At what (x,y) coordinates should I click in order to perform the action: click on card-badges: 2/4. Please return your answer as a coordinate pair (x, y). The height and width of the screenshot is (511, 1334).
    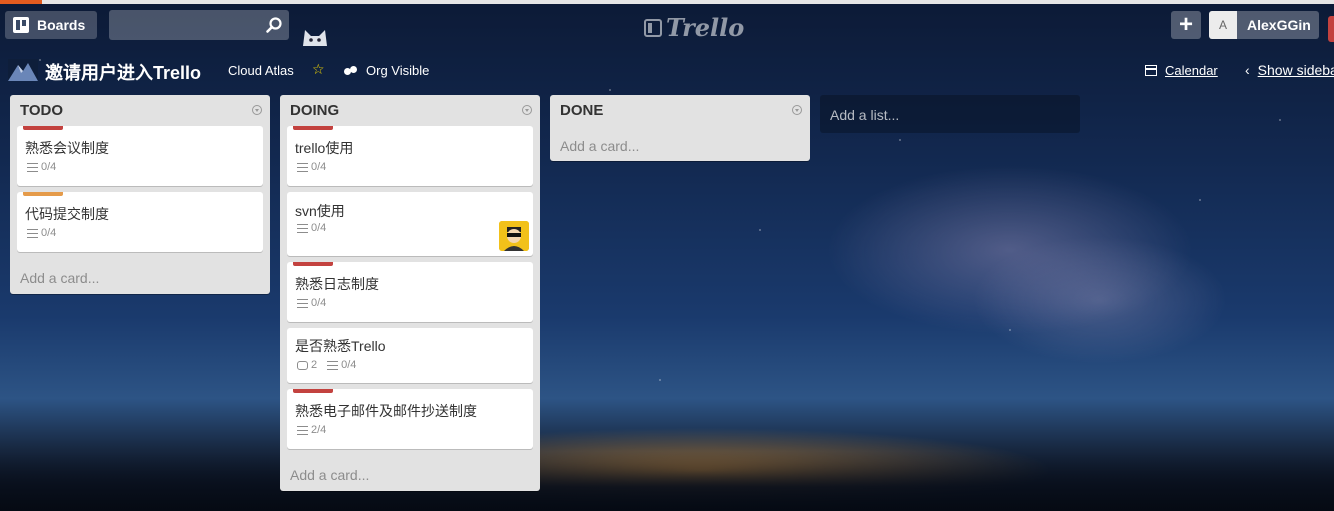
    Looking at the image, I should click on (311, 430).